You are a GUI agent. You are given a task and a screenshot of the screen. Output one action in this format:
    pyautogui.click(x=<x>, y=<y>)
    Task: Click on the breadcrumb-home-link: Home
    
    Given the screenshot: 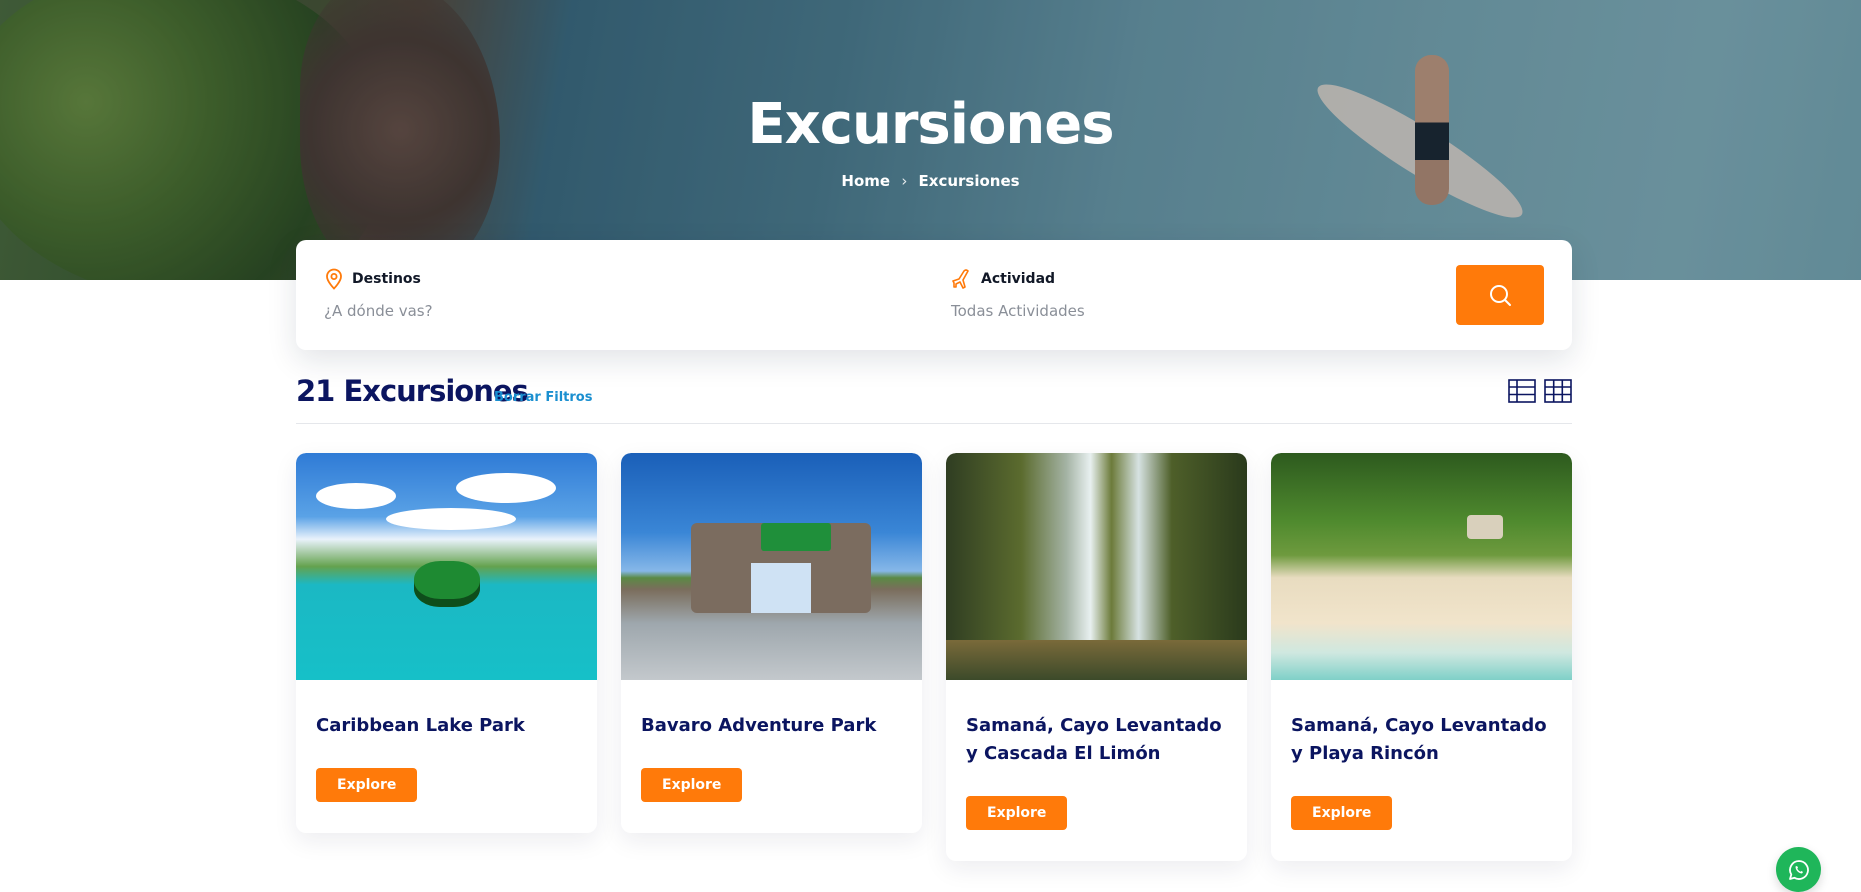 What is the action you would take?
    pyautogui.click(x=865, y=181)
    